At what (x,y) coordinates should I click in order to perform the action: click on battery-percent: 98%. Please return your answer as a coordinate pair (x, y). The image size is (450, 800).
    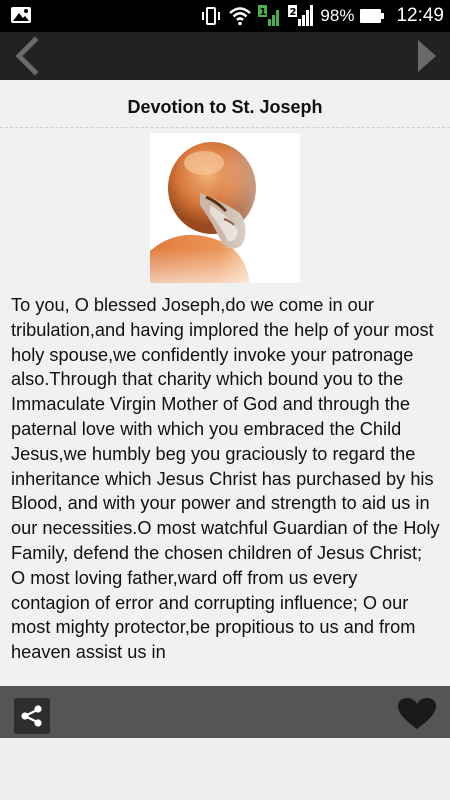
    Looking at the image, I should click on (337, 15).